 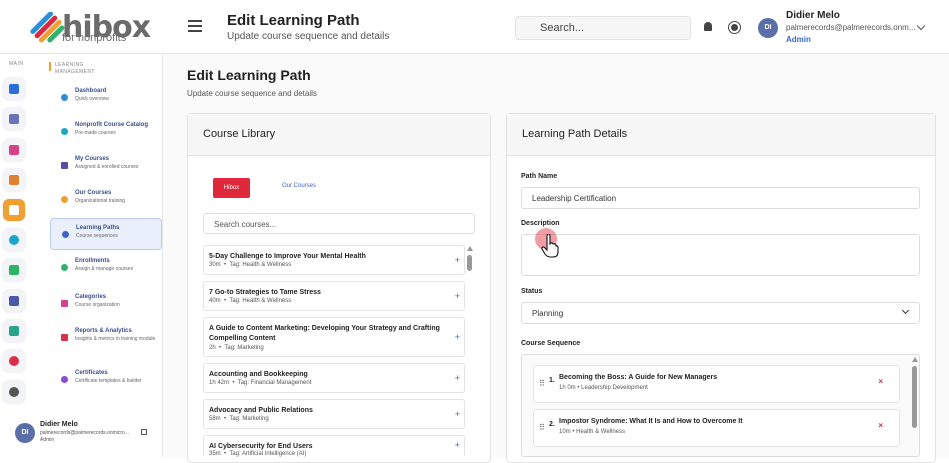 What do you see at coordinates (106, 166) in the screenshot?
I see `sidebar-item-my-courses: My Courses Assigned & enrolled courses` at bounding box center [106, 166].